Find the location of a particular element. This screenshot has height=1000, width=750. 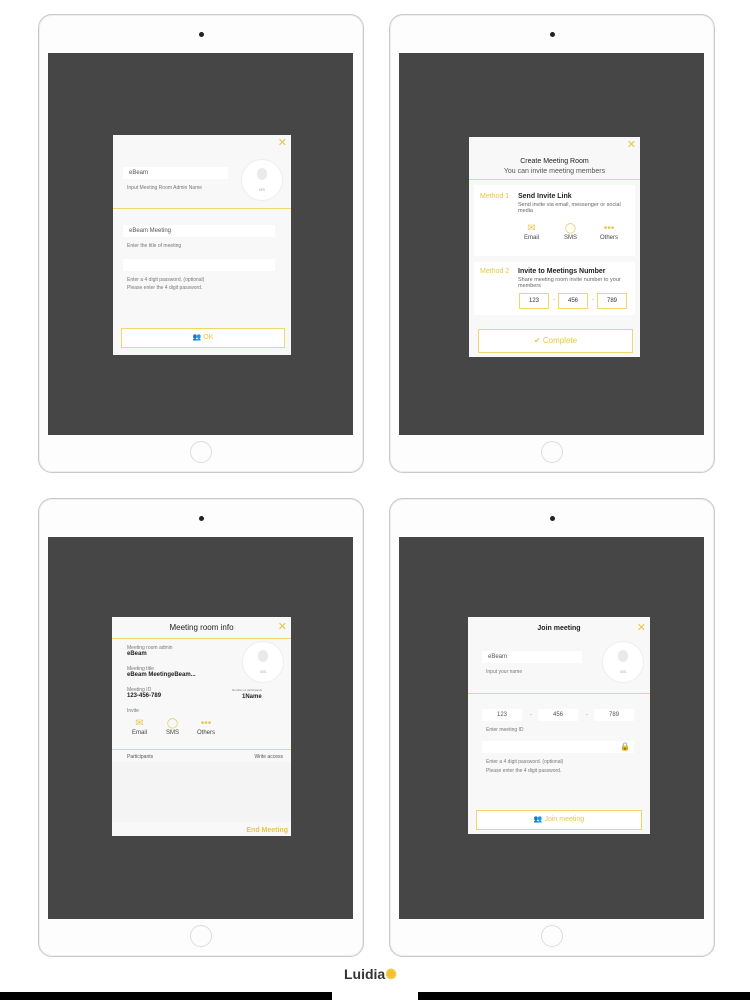

lock-icon: 🔒 is located at coordinates (625, 746).